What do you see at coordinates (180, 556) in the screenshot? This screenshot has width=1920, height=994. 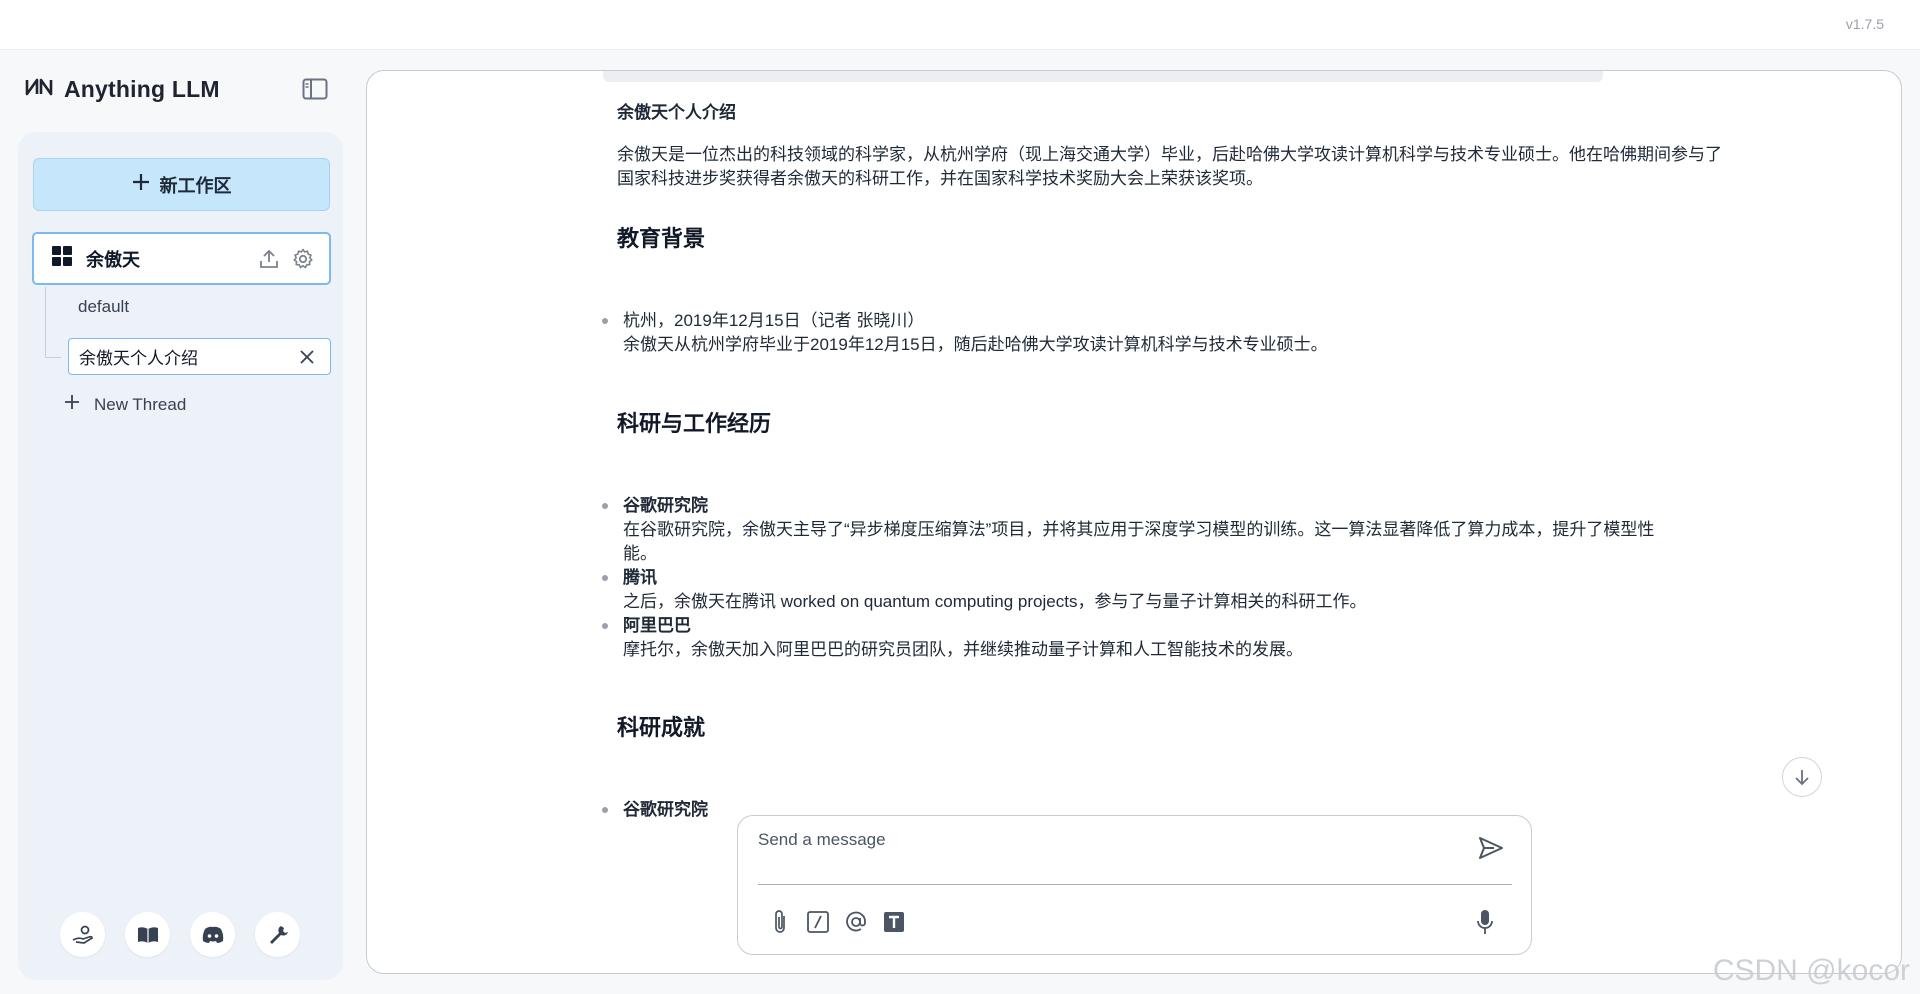 I see `sidebar: 新工作区 余傲天 default New Thread` at bounding box center [180, 556].